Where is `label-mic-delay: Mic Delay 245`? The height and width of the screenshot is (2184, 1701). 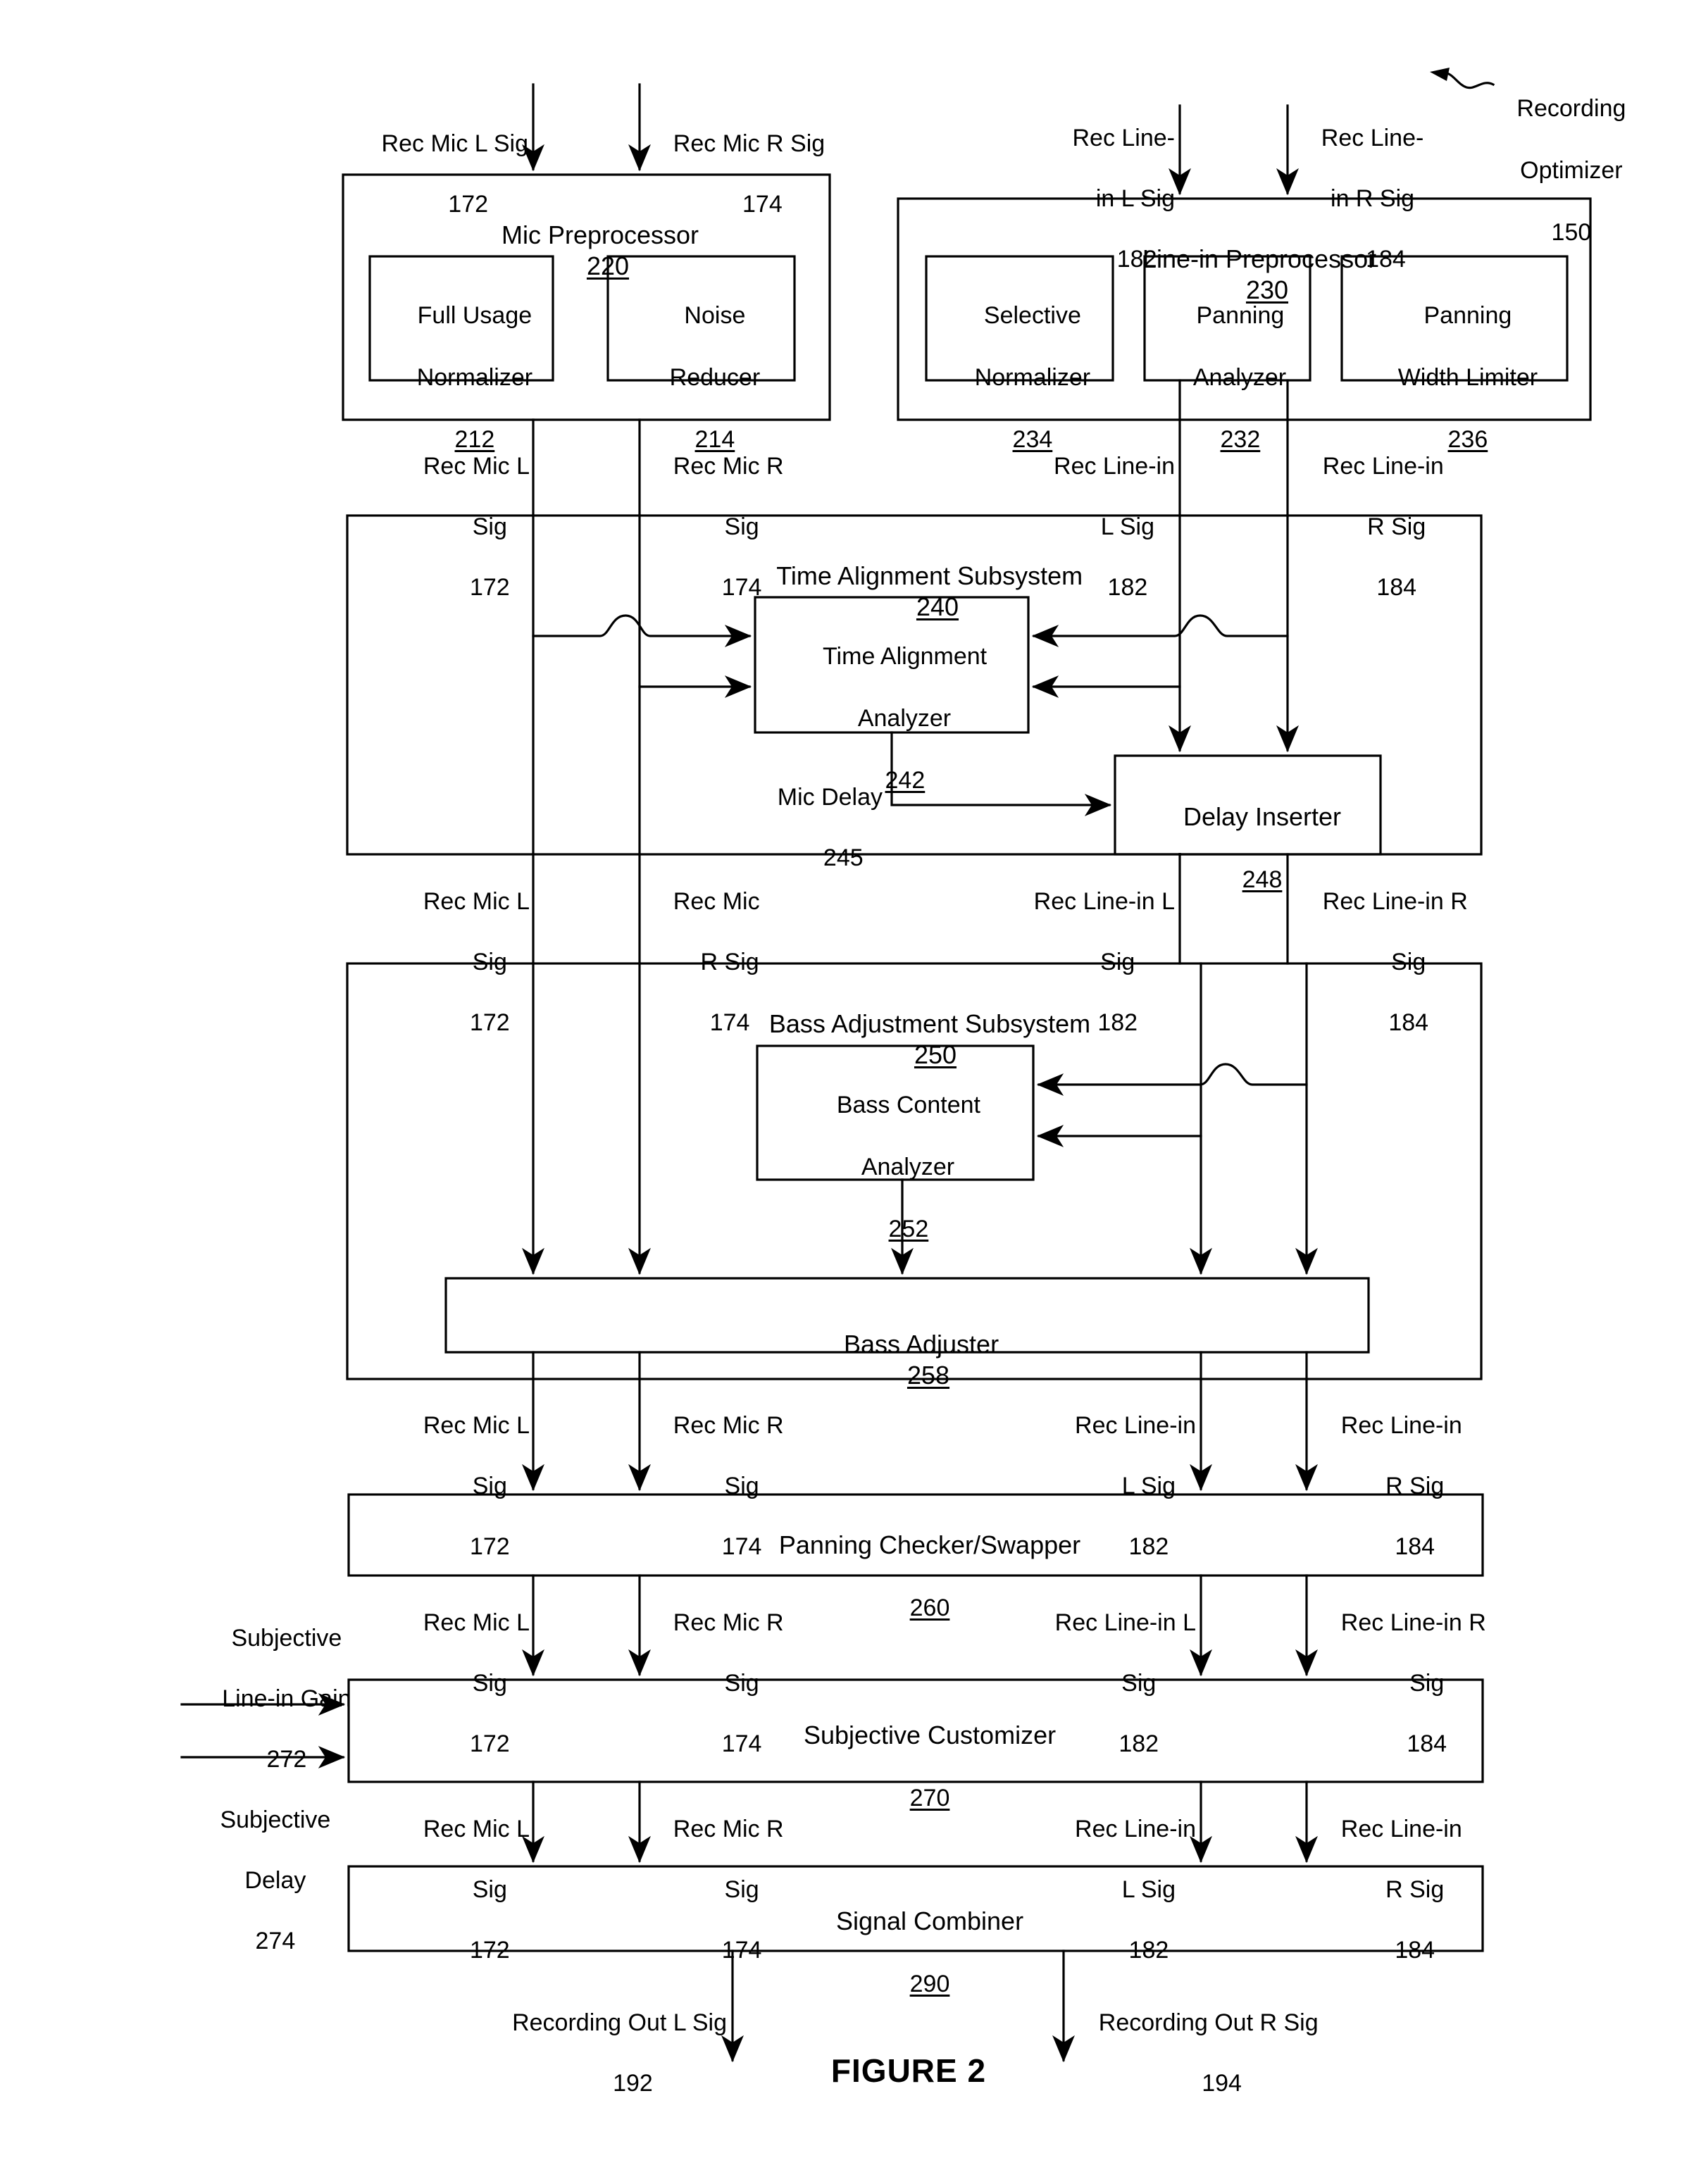
label-mic-delay: Mic Delay 245 is located at coordinates (817, 828).